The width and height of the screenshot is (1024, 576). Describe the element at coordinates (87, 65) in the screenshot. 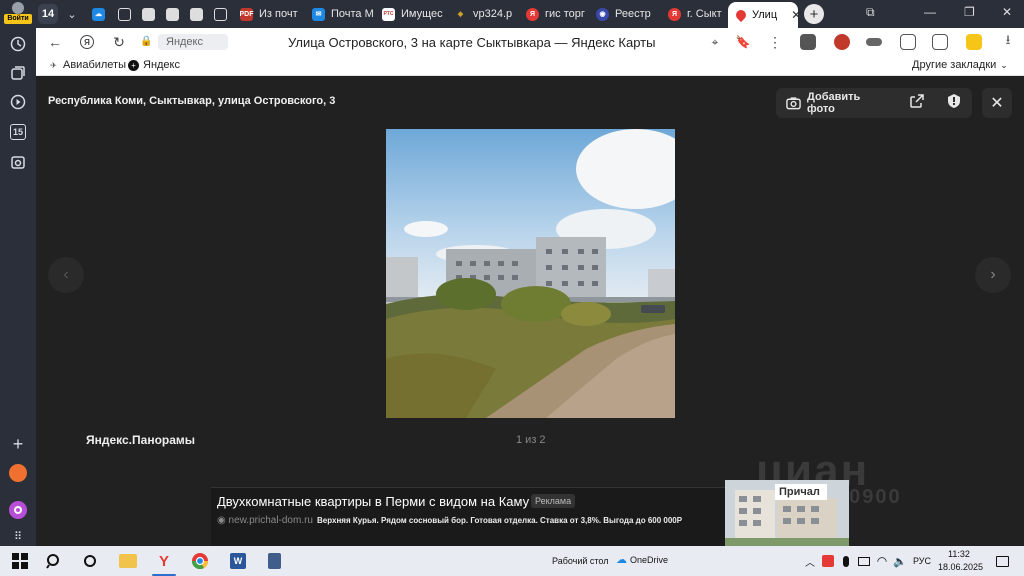

I see `bookmark-item: ✈ Авиабилеты` at that location.